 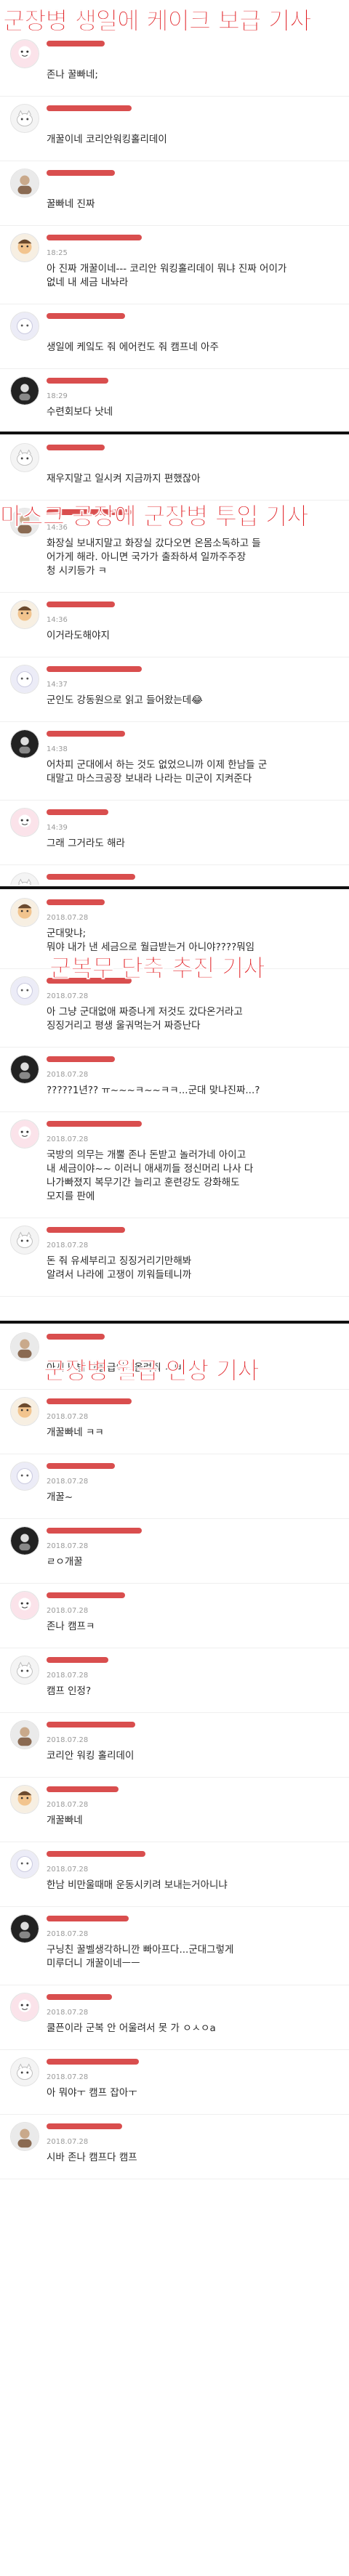 What do you see at coordinates (174, 833) in the screenshot?
I see `comment-item: 14:39 그래 그거라도 해라` at bounding box center [174, 833].